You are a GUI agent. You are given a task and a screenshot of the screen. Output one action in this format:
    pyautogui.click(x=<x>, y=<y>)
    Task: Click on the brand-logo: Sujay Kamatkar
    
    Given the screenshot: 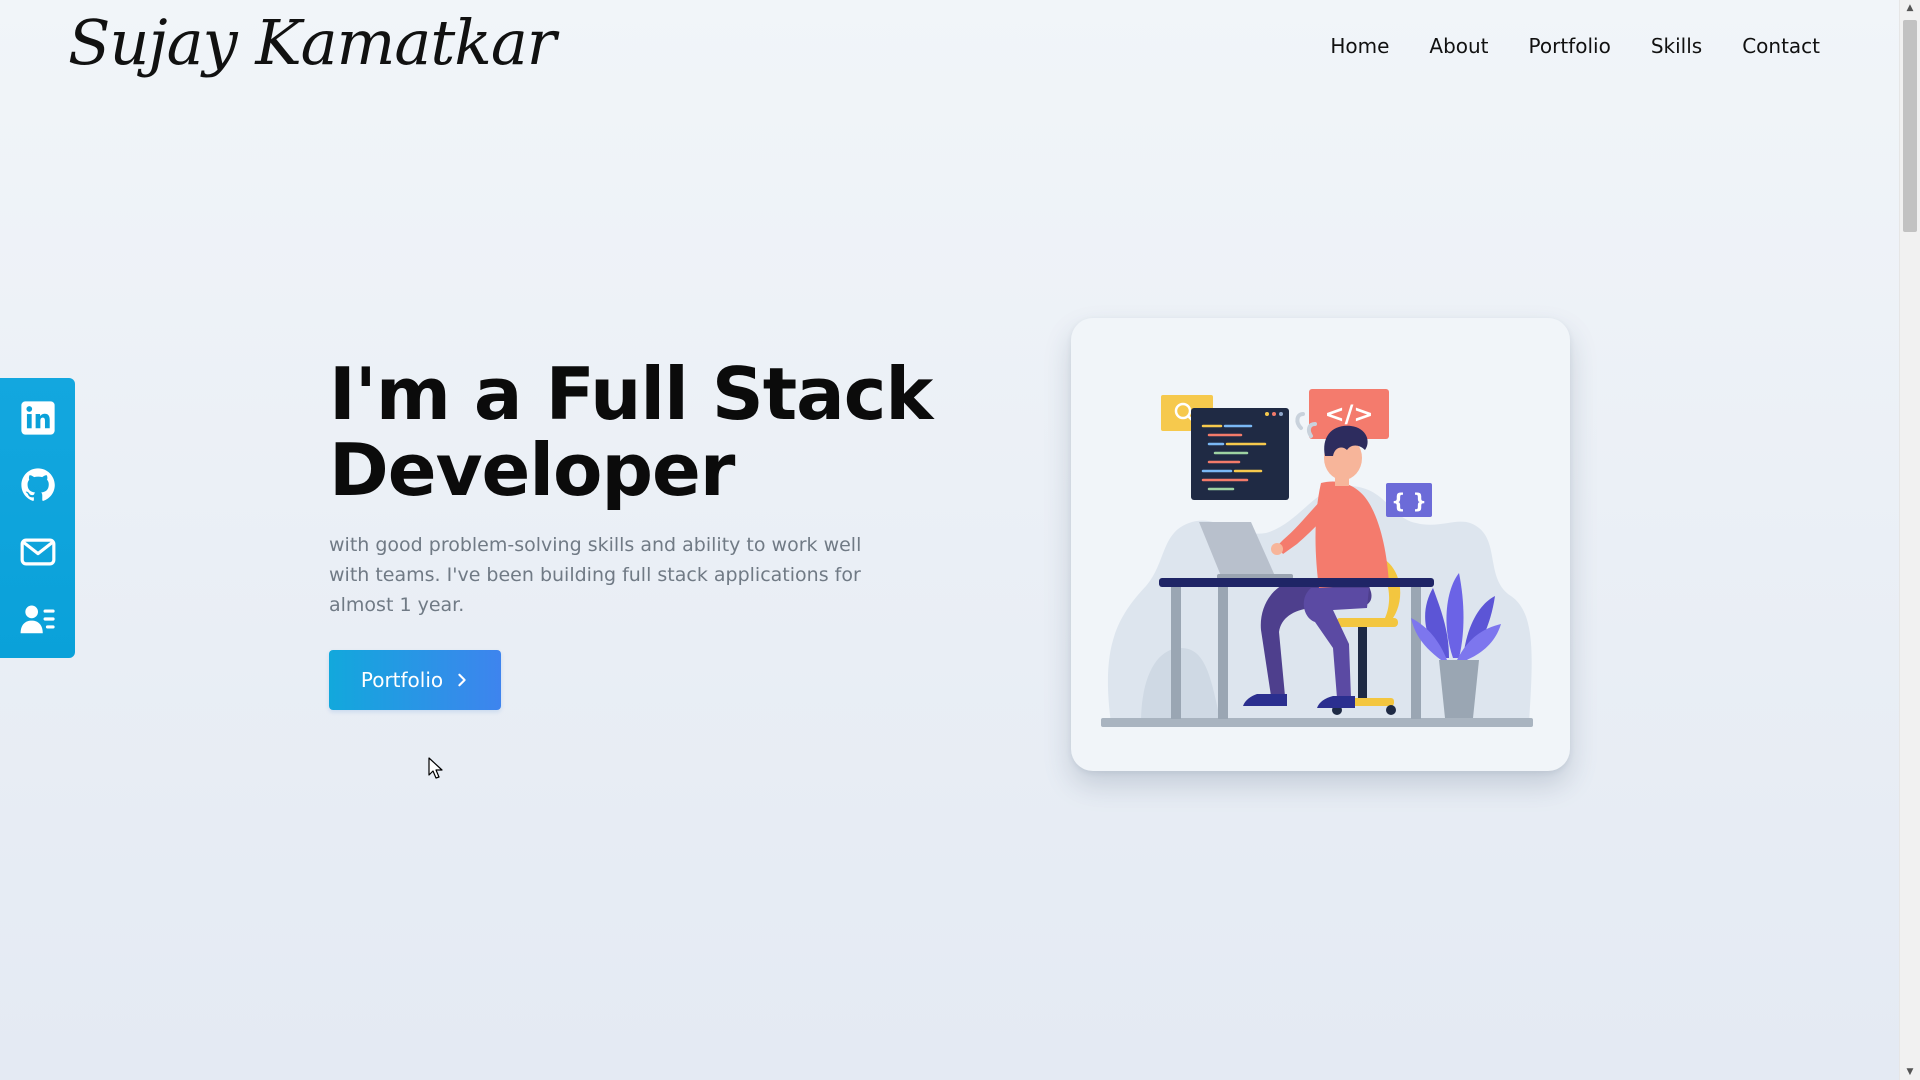 What is the action you would take?
    pyautogui.click(x=312, y=42)
    